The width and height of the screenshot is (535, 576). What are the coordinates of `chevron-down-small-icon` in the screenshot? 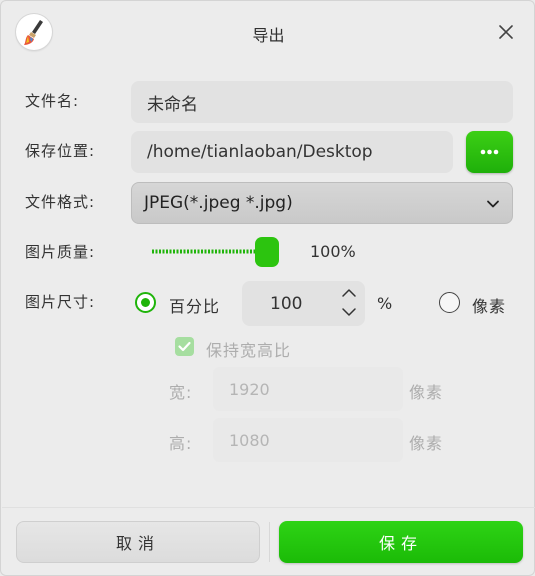 It's located at (349, 312).